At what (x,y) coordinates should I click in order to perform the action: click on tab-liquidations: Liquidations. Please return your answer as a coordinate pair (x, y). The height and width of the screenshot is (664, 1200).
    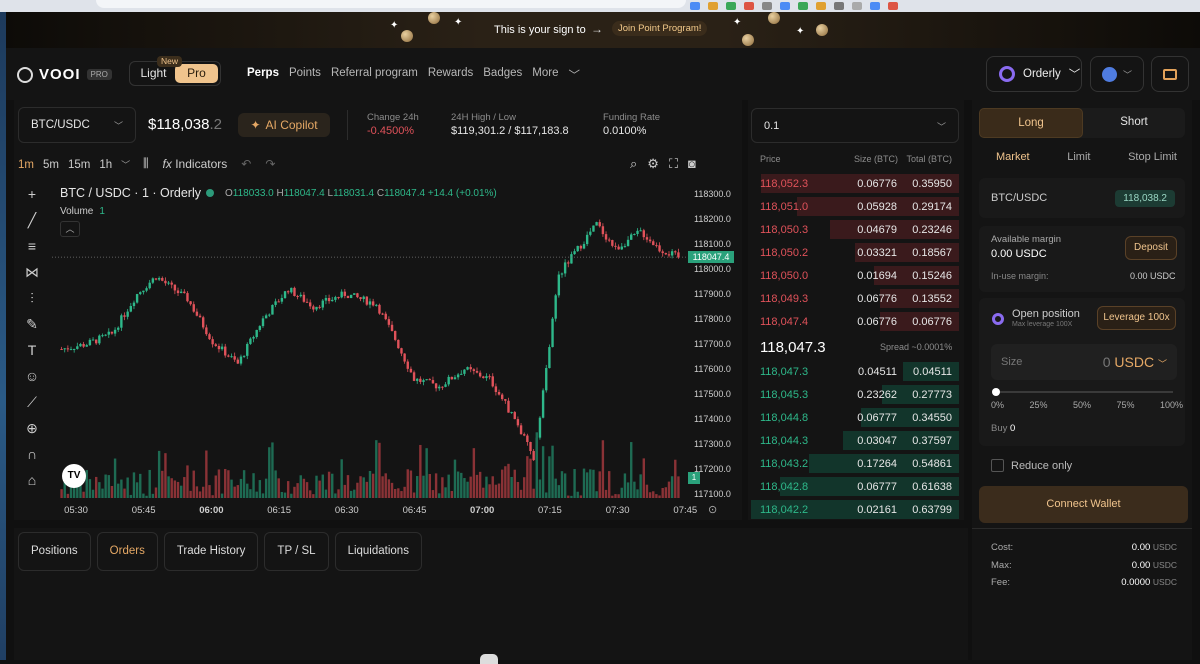
    Looking at the image, I should click on (378, 551).